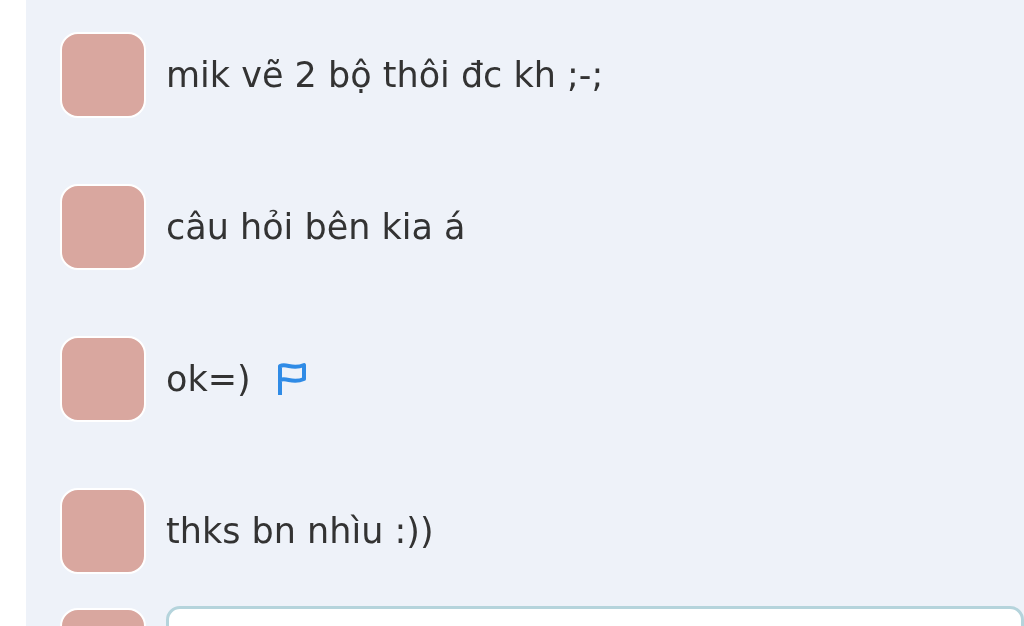 Image resolution: width=1024 pixels, height=626 pixels. Describe the element at coordinates (316, 227) in the screenshot. I see `comment-text: câu hỏi bên kia á` at that location.